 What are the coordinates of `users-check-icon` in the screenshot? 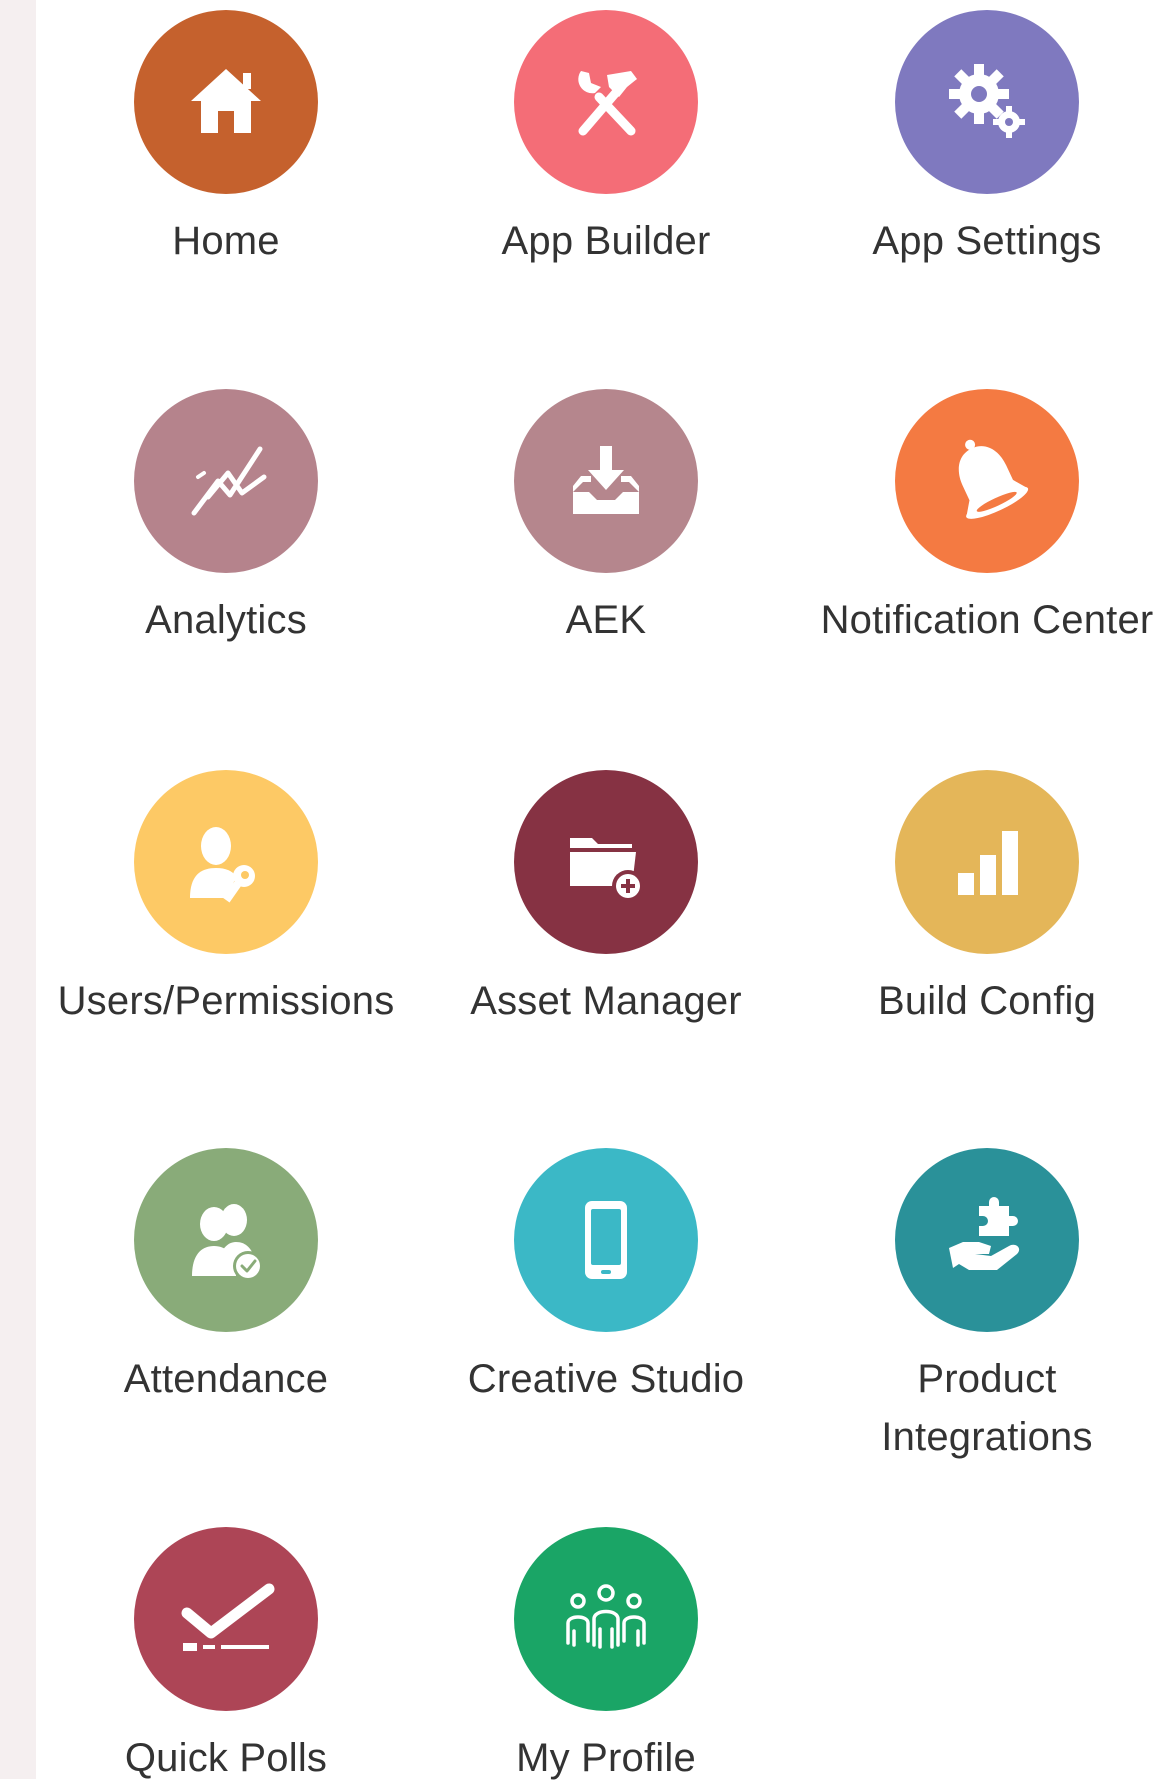 It's located at (227, 1242).